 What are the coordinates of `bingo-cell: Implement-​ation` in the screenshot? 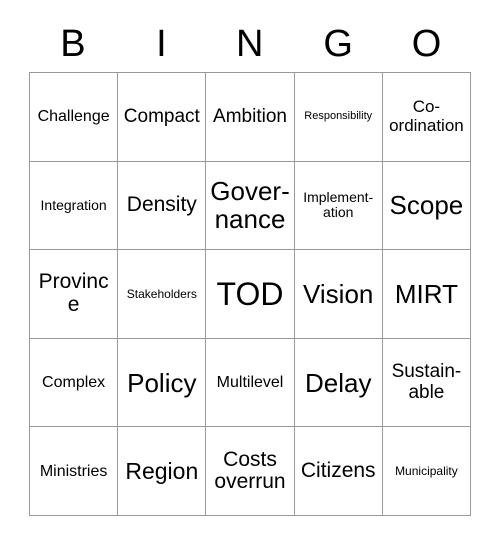 It's located at (338, 206).